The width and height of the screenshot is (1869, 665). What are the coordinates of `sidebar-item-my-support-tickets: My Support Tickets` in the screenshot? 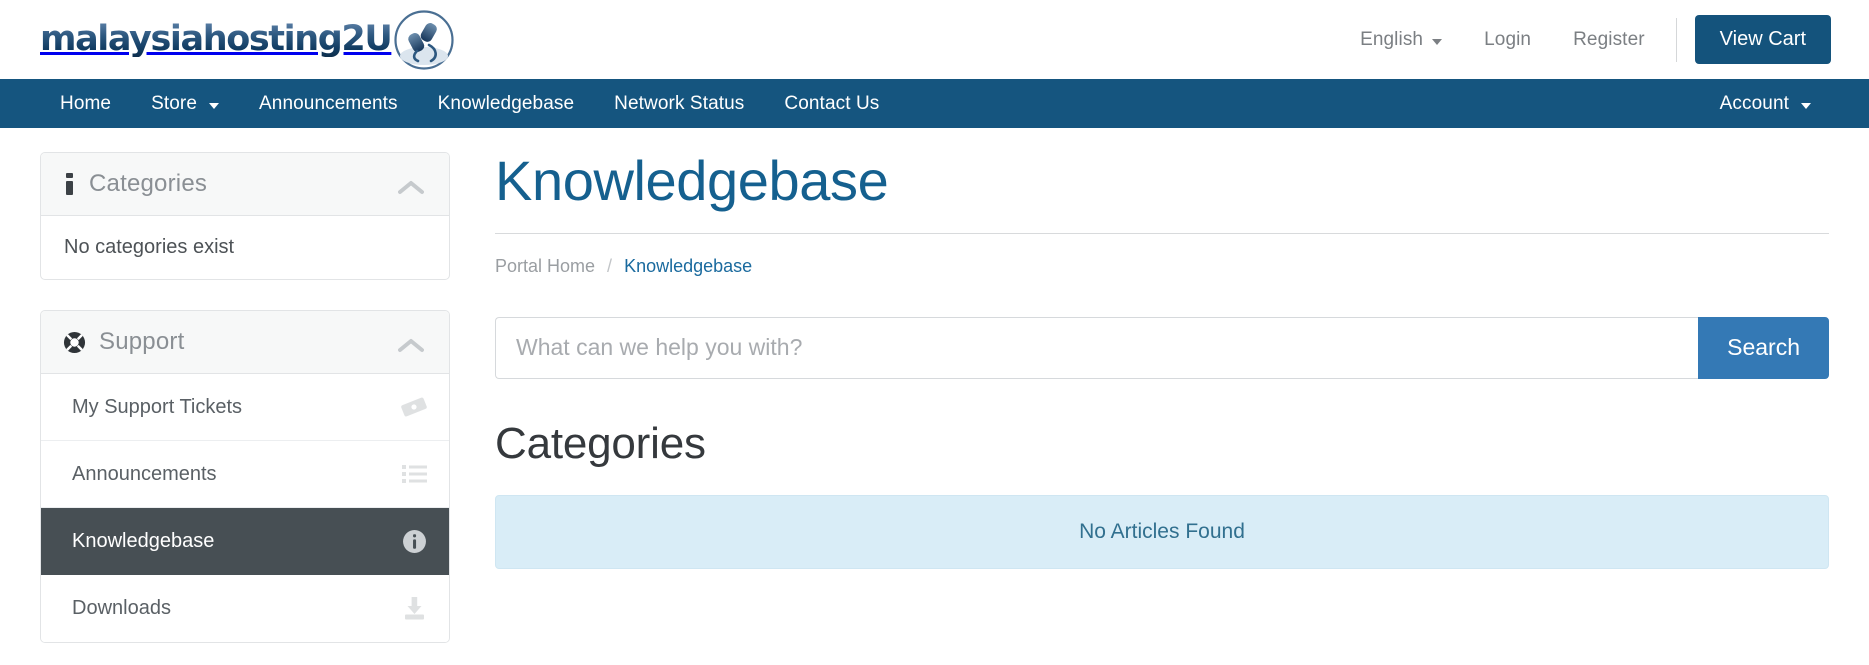 It's located at (245, 407).